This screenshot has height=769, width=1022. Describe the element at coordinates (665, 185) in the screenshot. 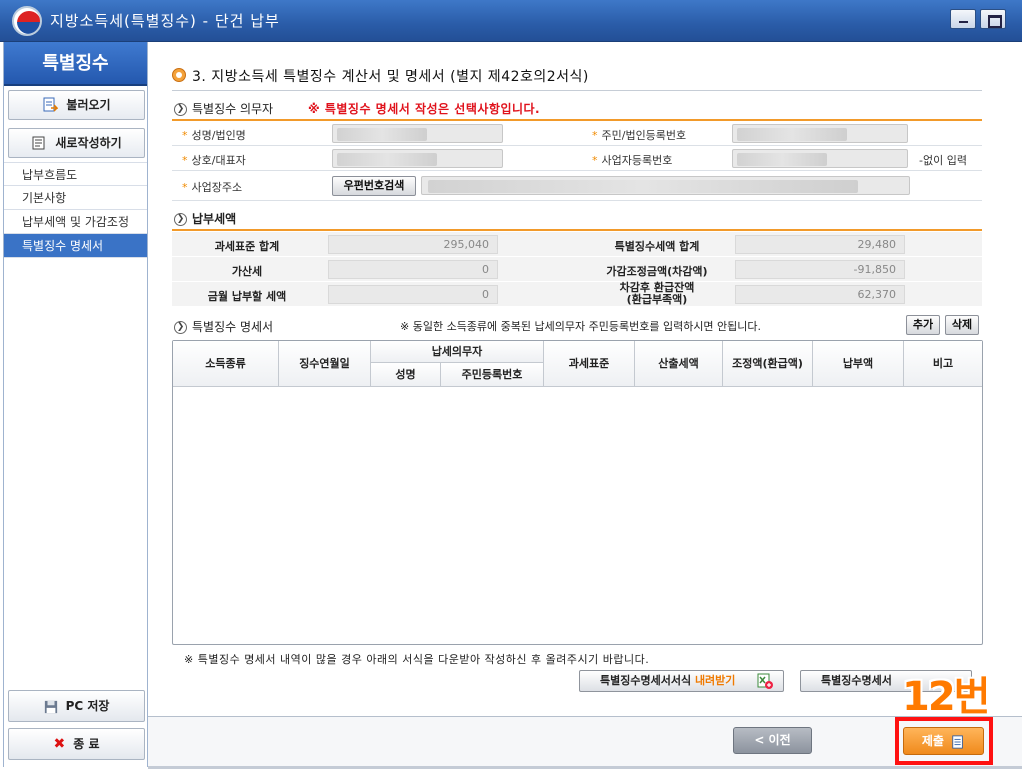

I see `address-field` at that location.